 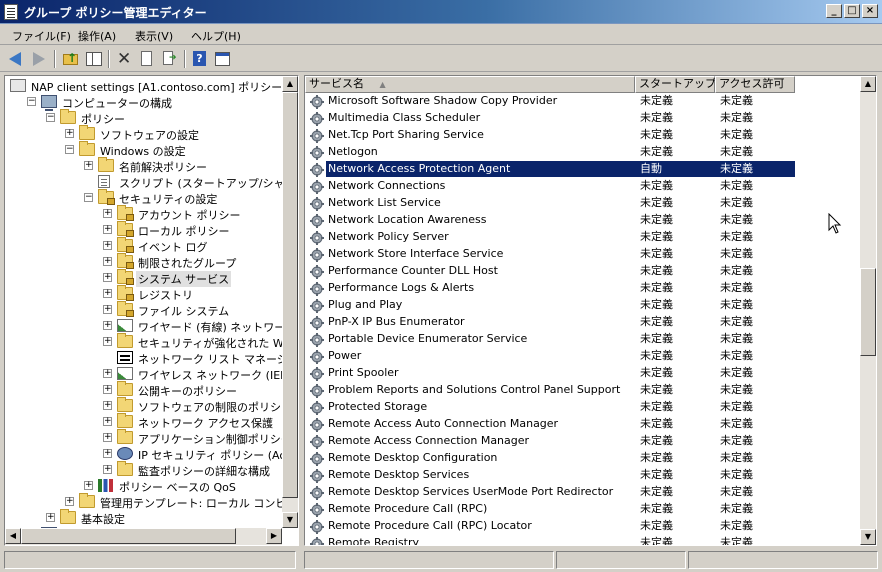 What do you see at coordinates (143, 293) in the screenshot?
I see `tree-node: + レジストリ` at bounding box center [143, 293].